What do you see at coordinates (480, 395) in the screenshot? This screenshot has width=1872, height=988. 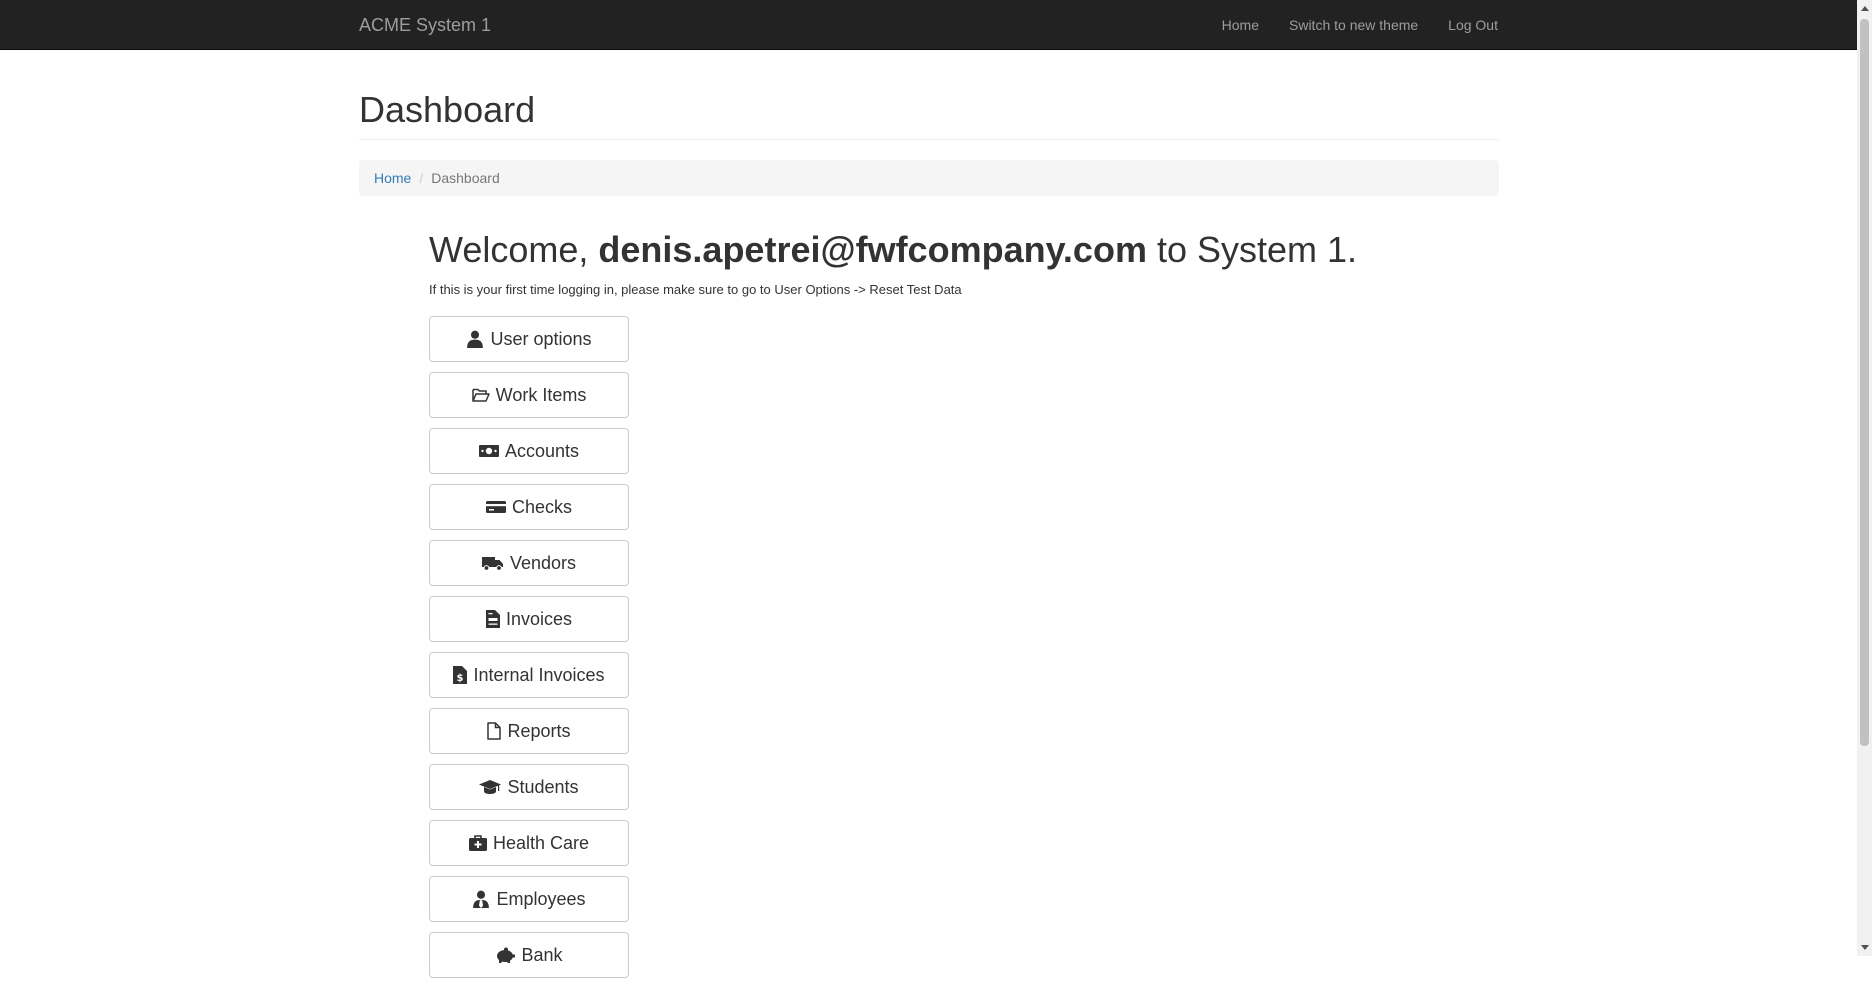 I see `folder-open-icon` at bounding box center [480, 395].